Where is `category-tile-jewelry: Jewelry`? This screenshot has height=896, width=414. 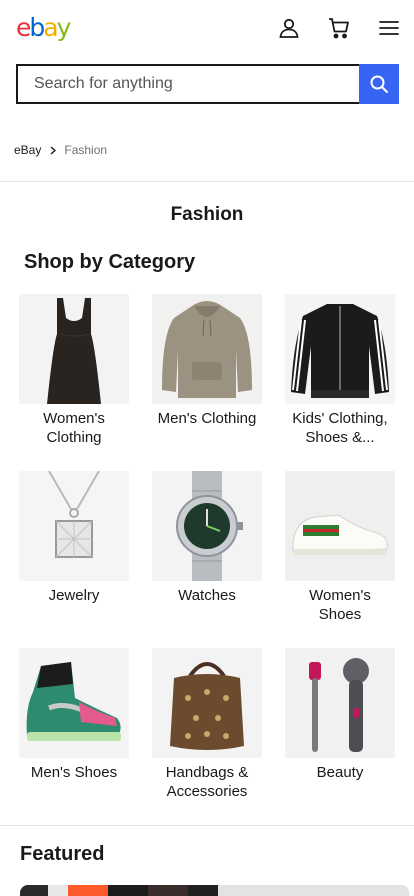
category-tile-jewelry: Jewelry is located at coordinates (74, 538).